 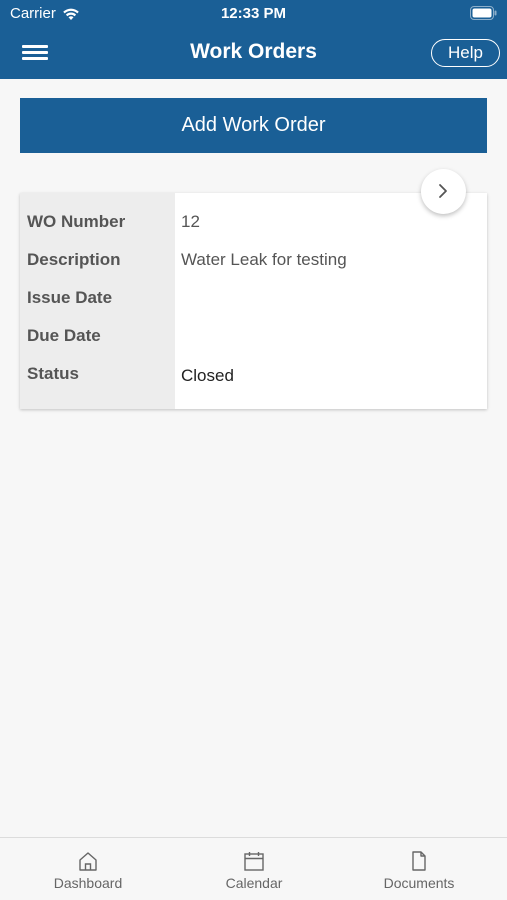 I want to click on help-button: Help, so click(x=465, y=53).